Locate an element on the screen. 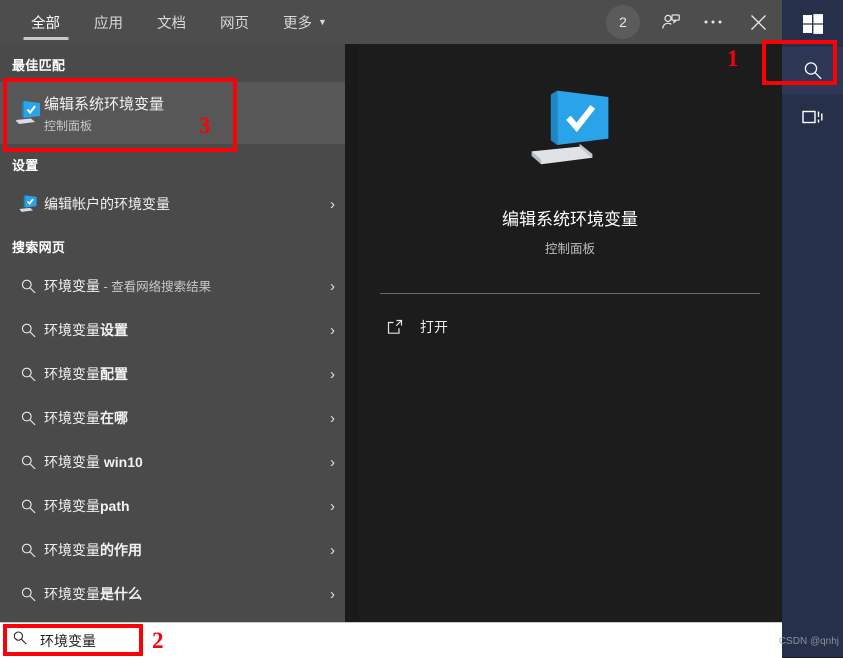 This screenshot has width=843, height=658. tab-all-label: 全部 is located at coordinates (45, 23).